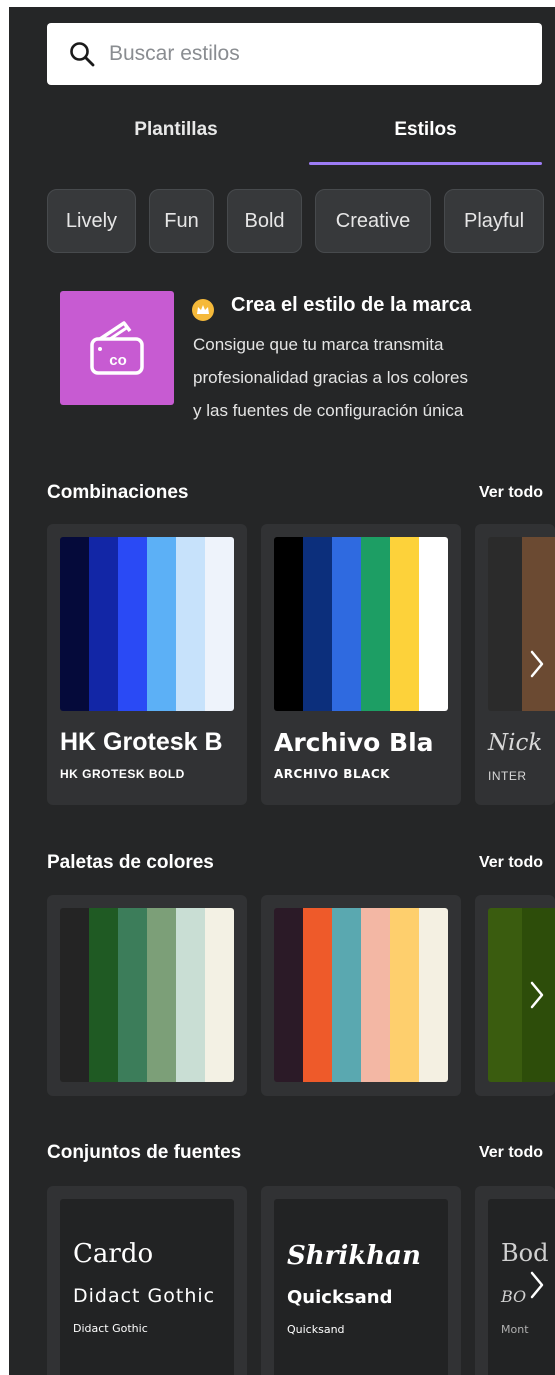 The height and width of the screenshot is (1375, 555). I want to click on chip-playful: Playful, so click(494, 221).